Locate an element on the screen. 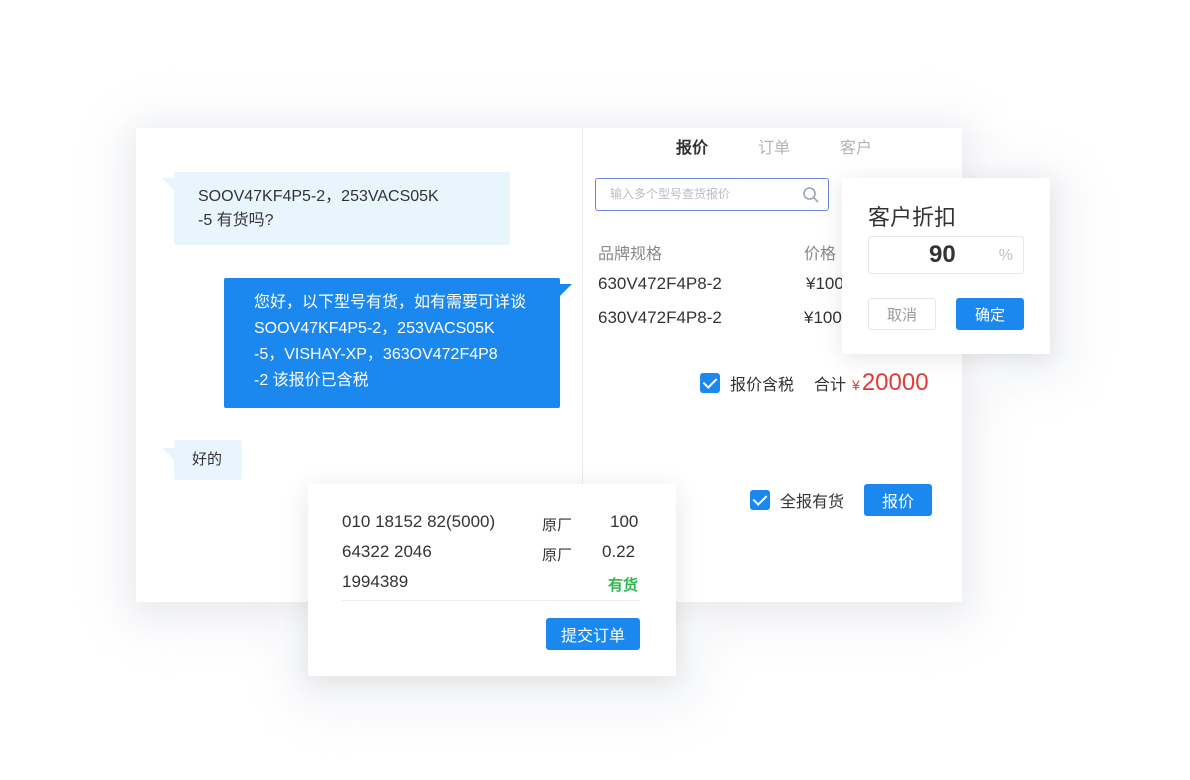  search-box is located at coordinates (712, 194).